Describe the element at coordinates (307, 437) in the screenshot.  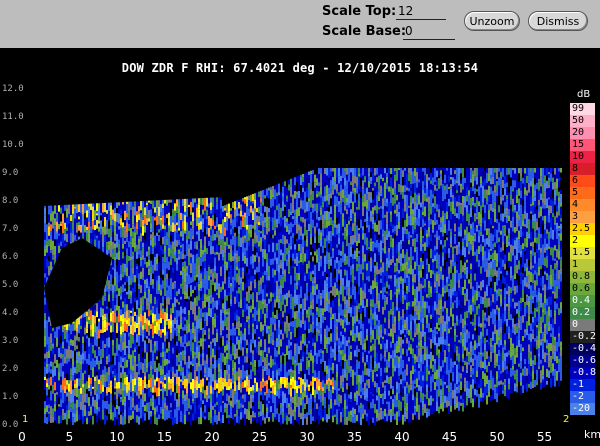
I see `x-tick-label: 30` at that location.